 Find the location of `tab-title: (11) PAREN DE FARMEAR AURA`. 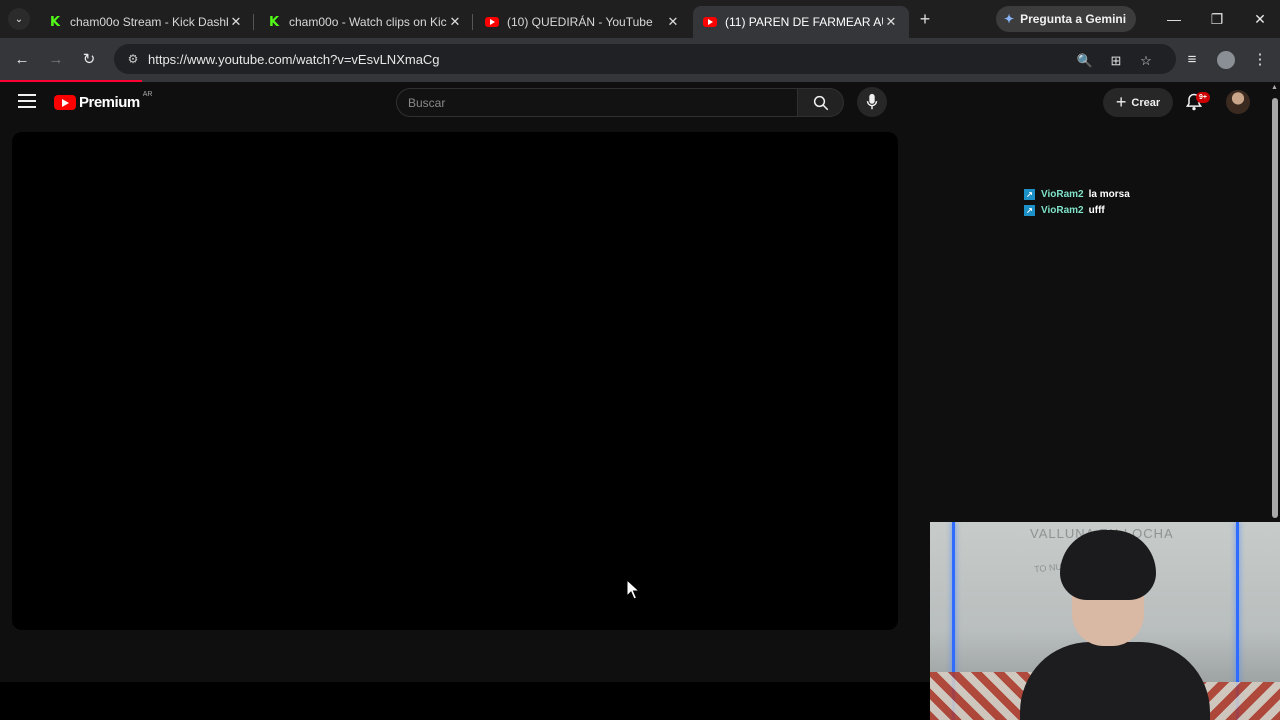

tab-title: (11) PAREN DE FARMEAR AURA is located at coordinates (804, 22).